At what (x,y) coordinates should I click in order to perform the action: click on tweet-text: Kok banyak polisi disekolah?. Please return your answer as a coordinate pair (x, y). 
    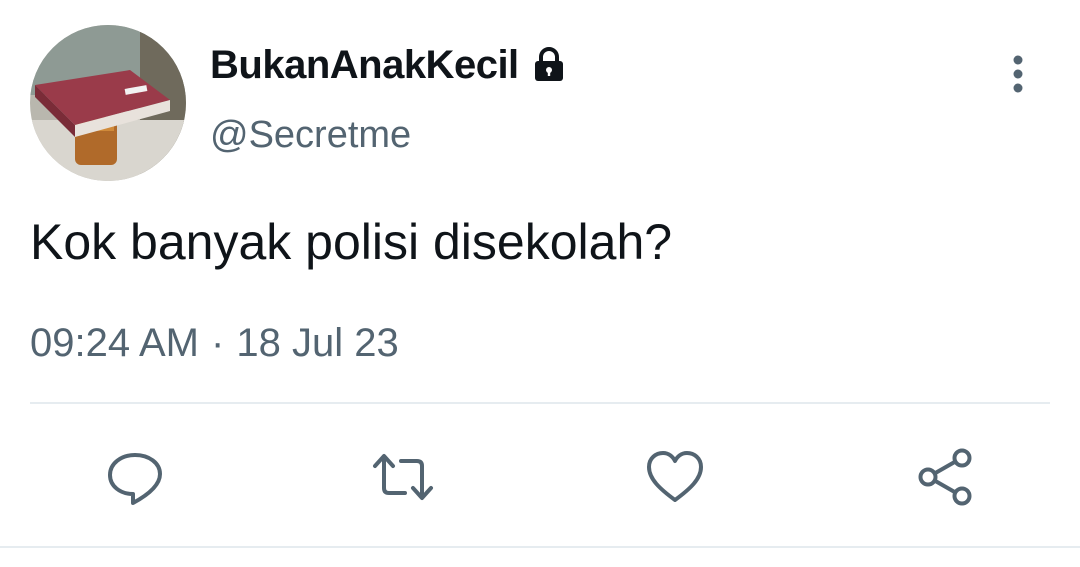
    Looking at the image, I should click on (351, 242).